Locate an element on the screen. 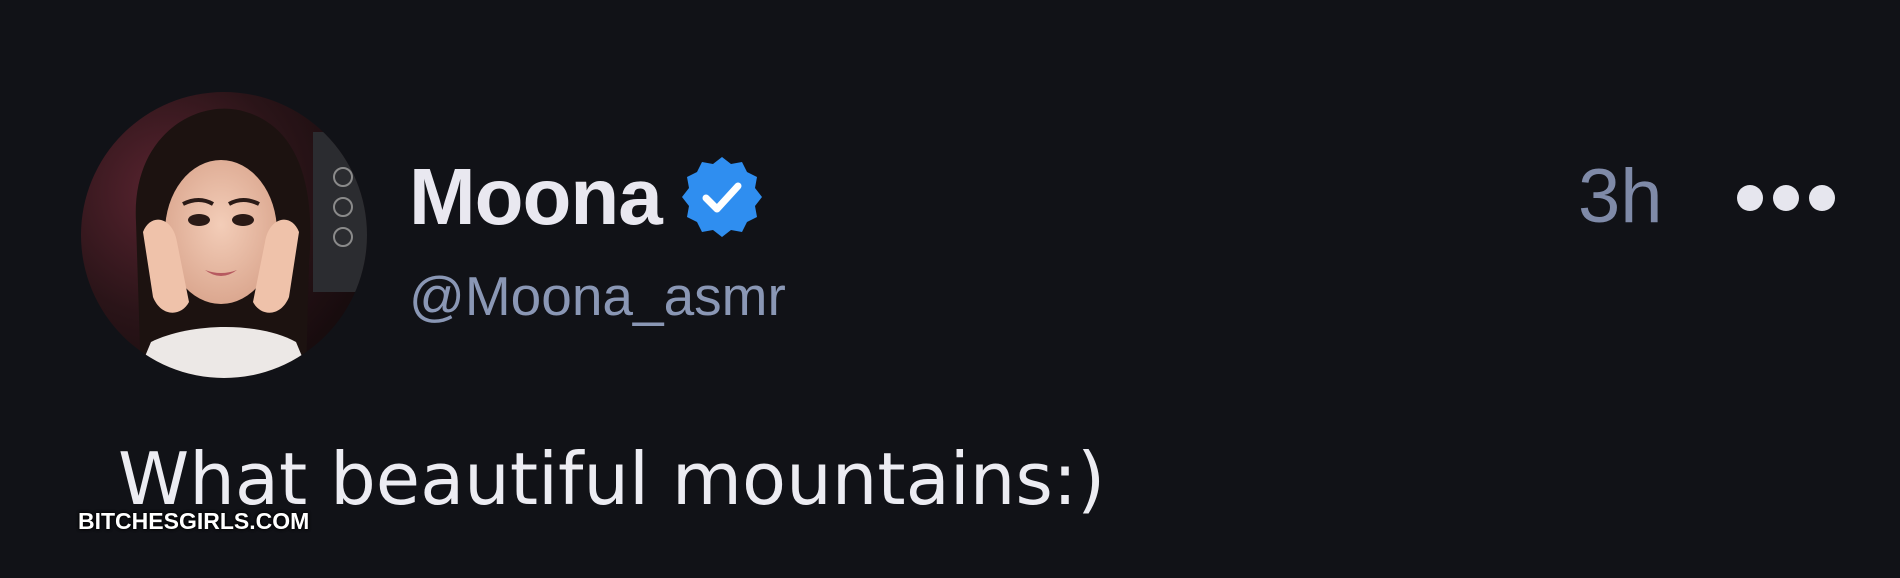  more-horizontal-icon is located at coordinates (1786, 198).